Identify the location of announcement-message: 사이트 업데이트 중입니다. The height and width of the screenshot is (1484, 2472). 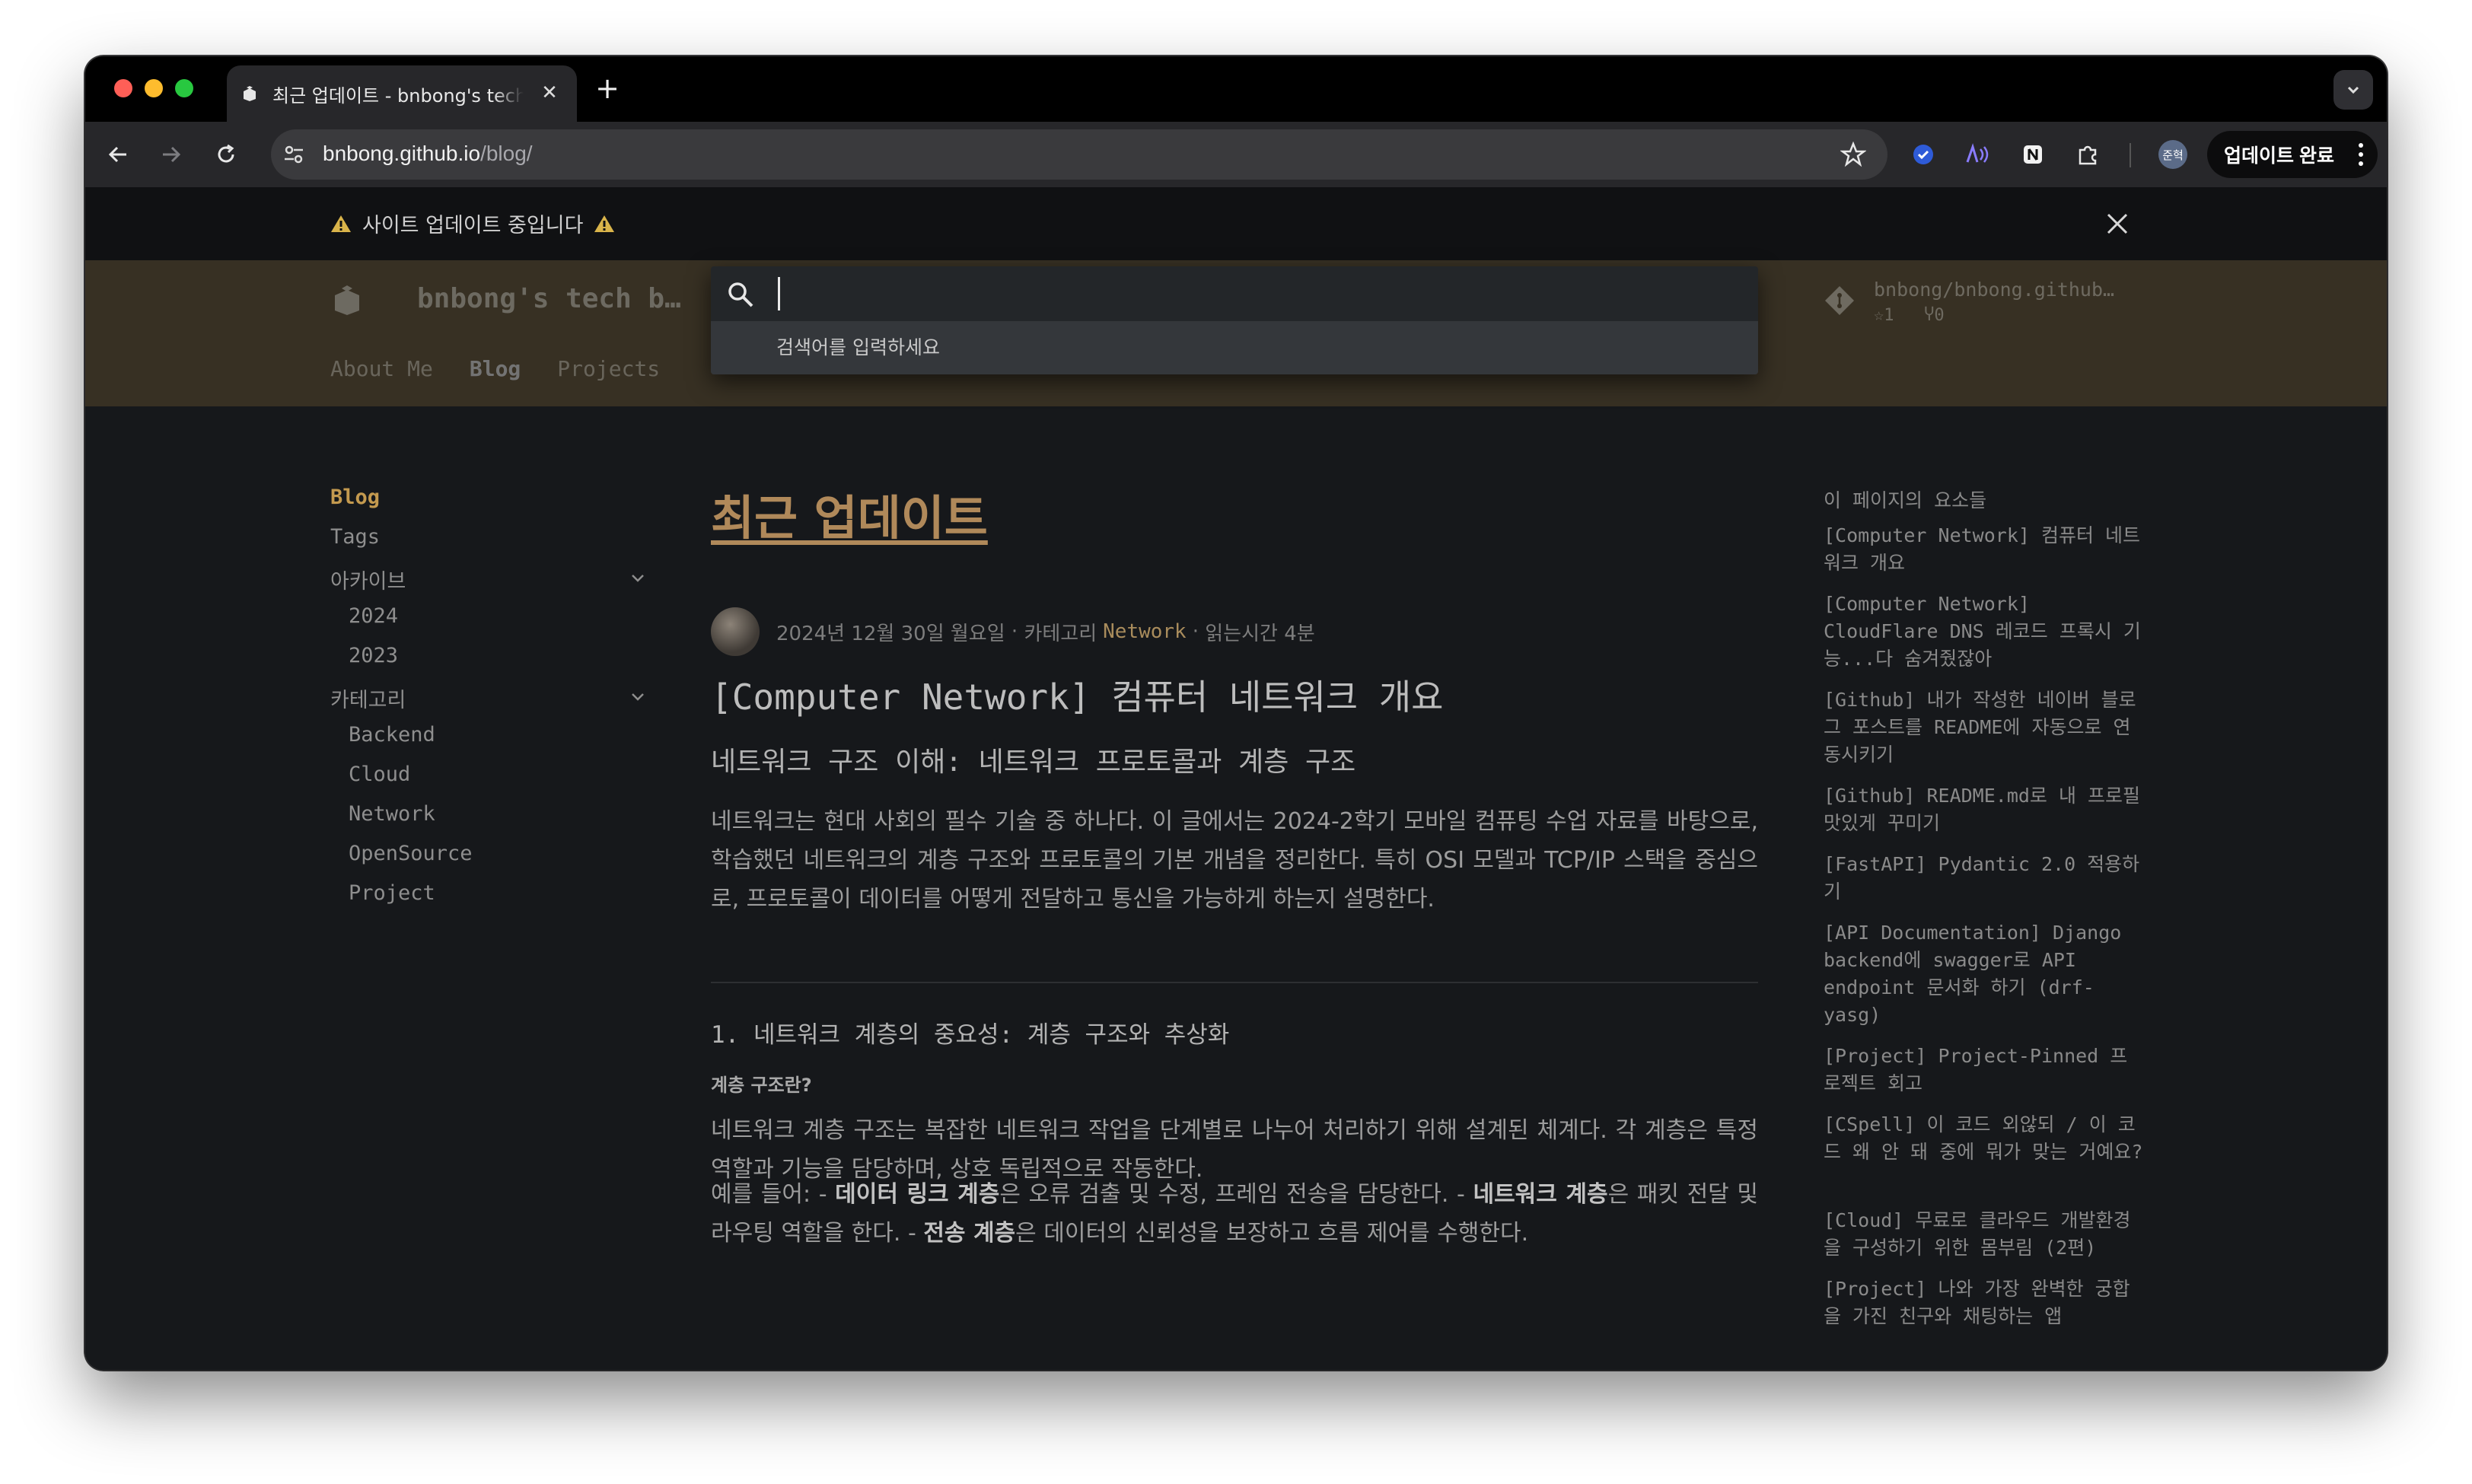
(472, 224).